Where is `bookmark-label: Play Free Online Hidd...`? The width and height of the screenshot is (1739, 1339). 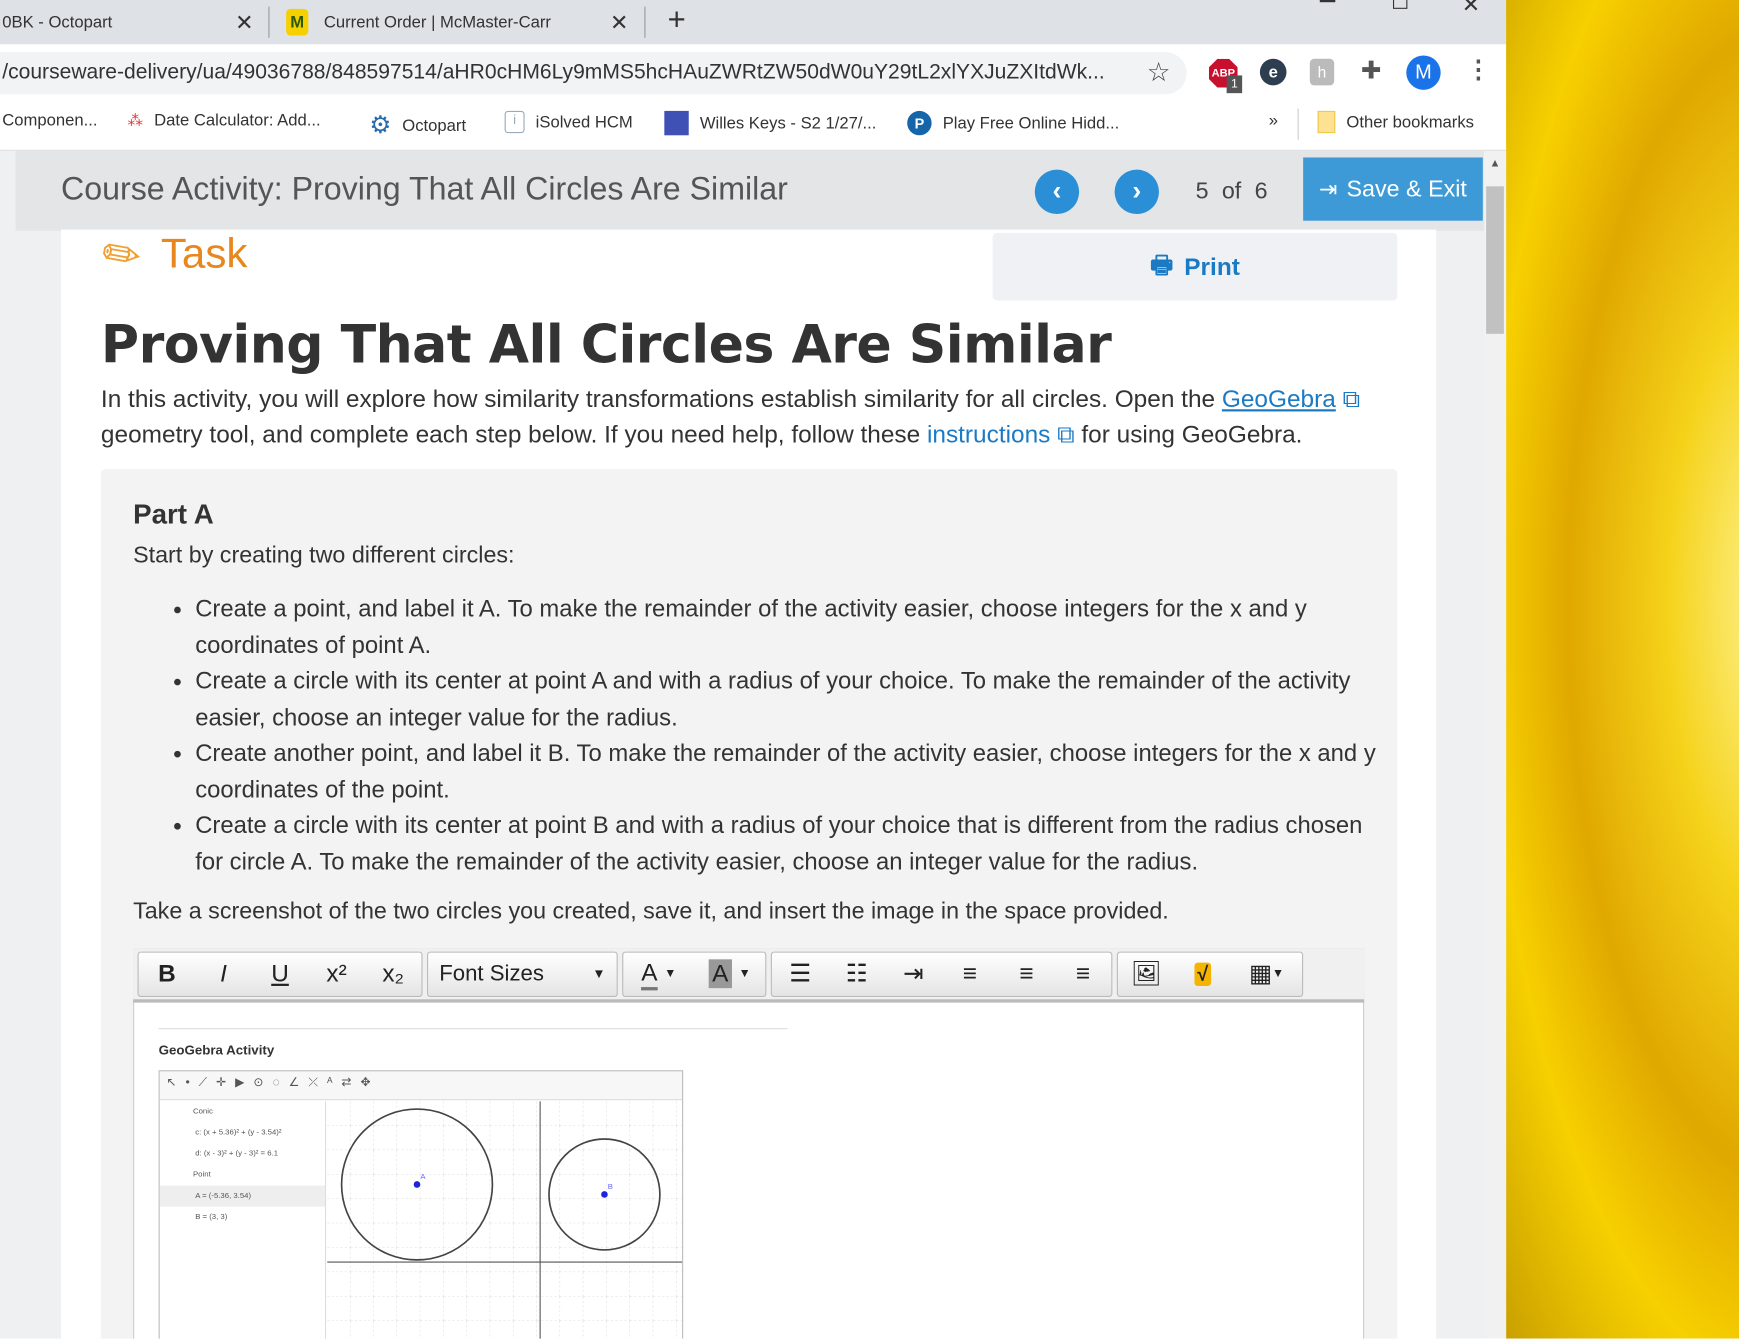 bookmark-label: Play Free Online Hidd... is located at coordinates (1031, 123).